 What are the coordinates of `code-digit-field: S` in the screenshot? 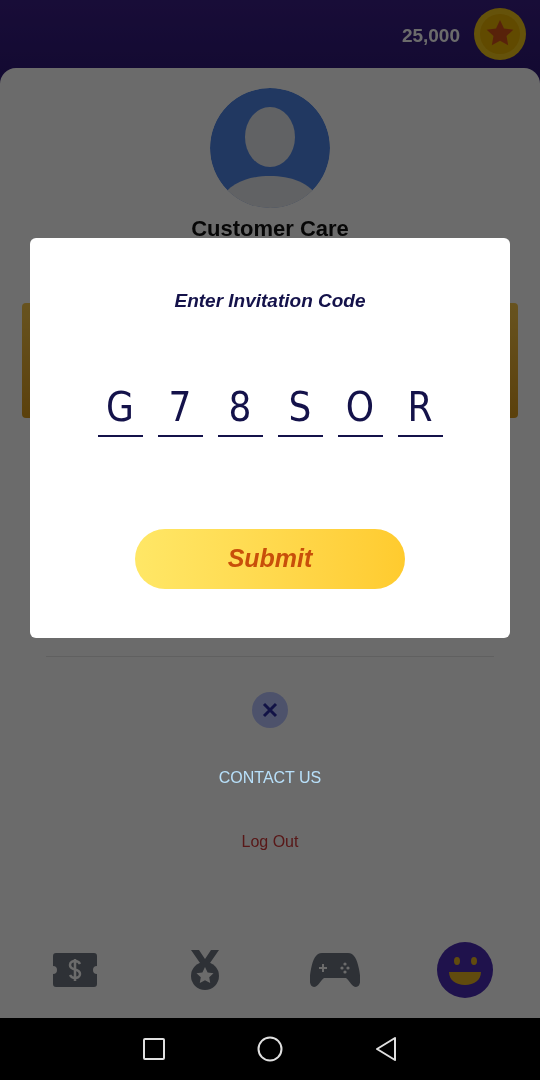 It's located at (300, 409).